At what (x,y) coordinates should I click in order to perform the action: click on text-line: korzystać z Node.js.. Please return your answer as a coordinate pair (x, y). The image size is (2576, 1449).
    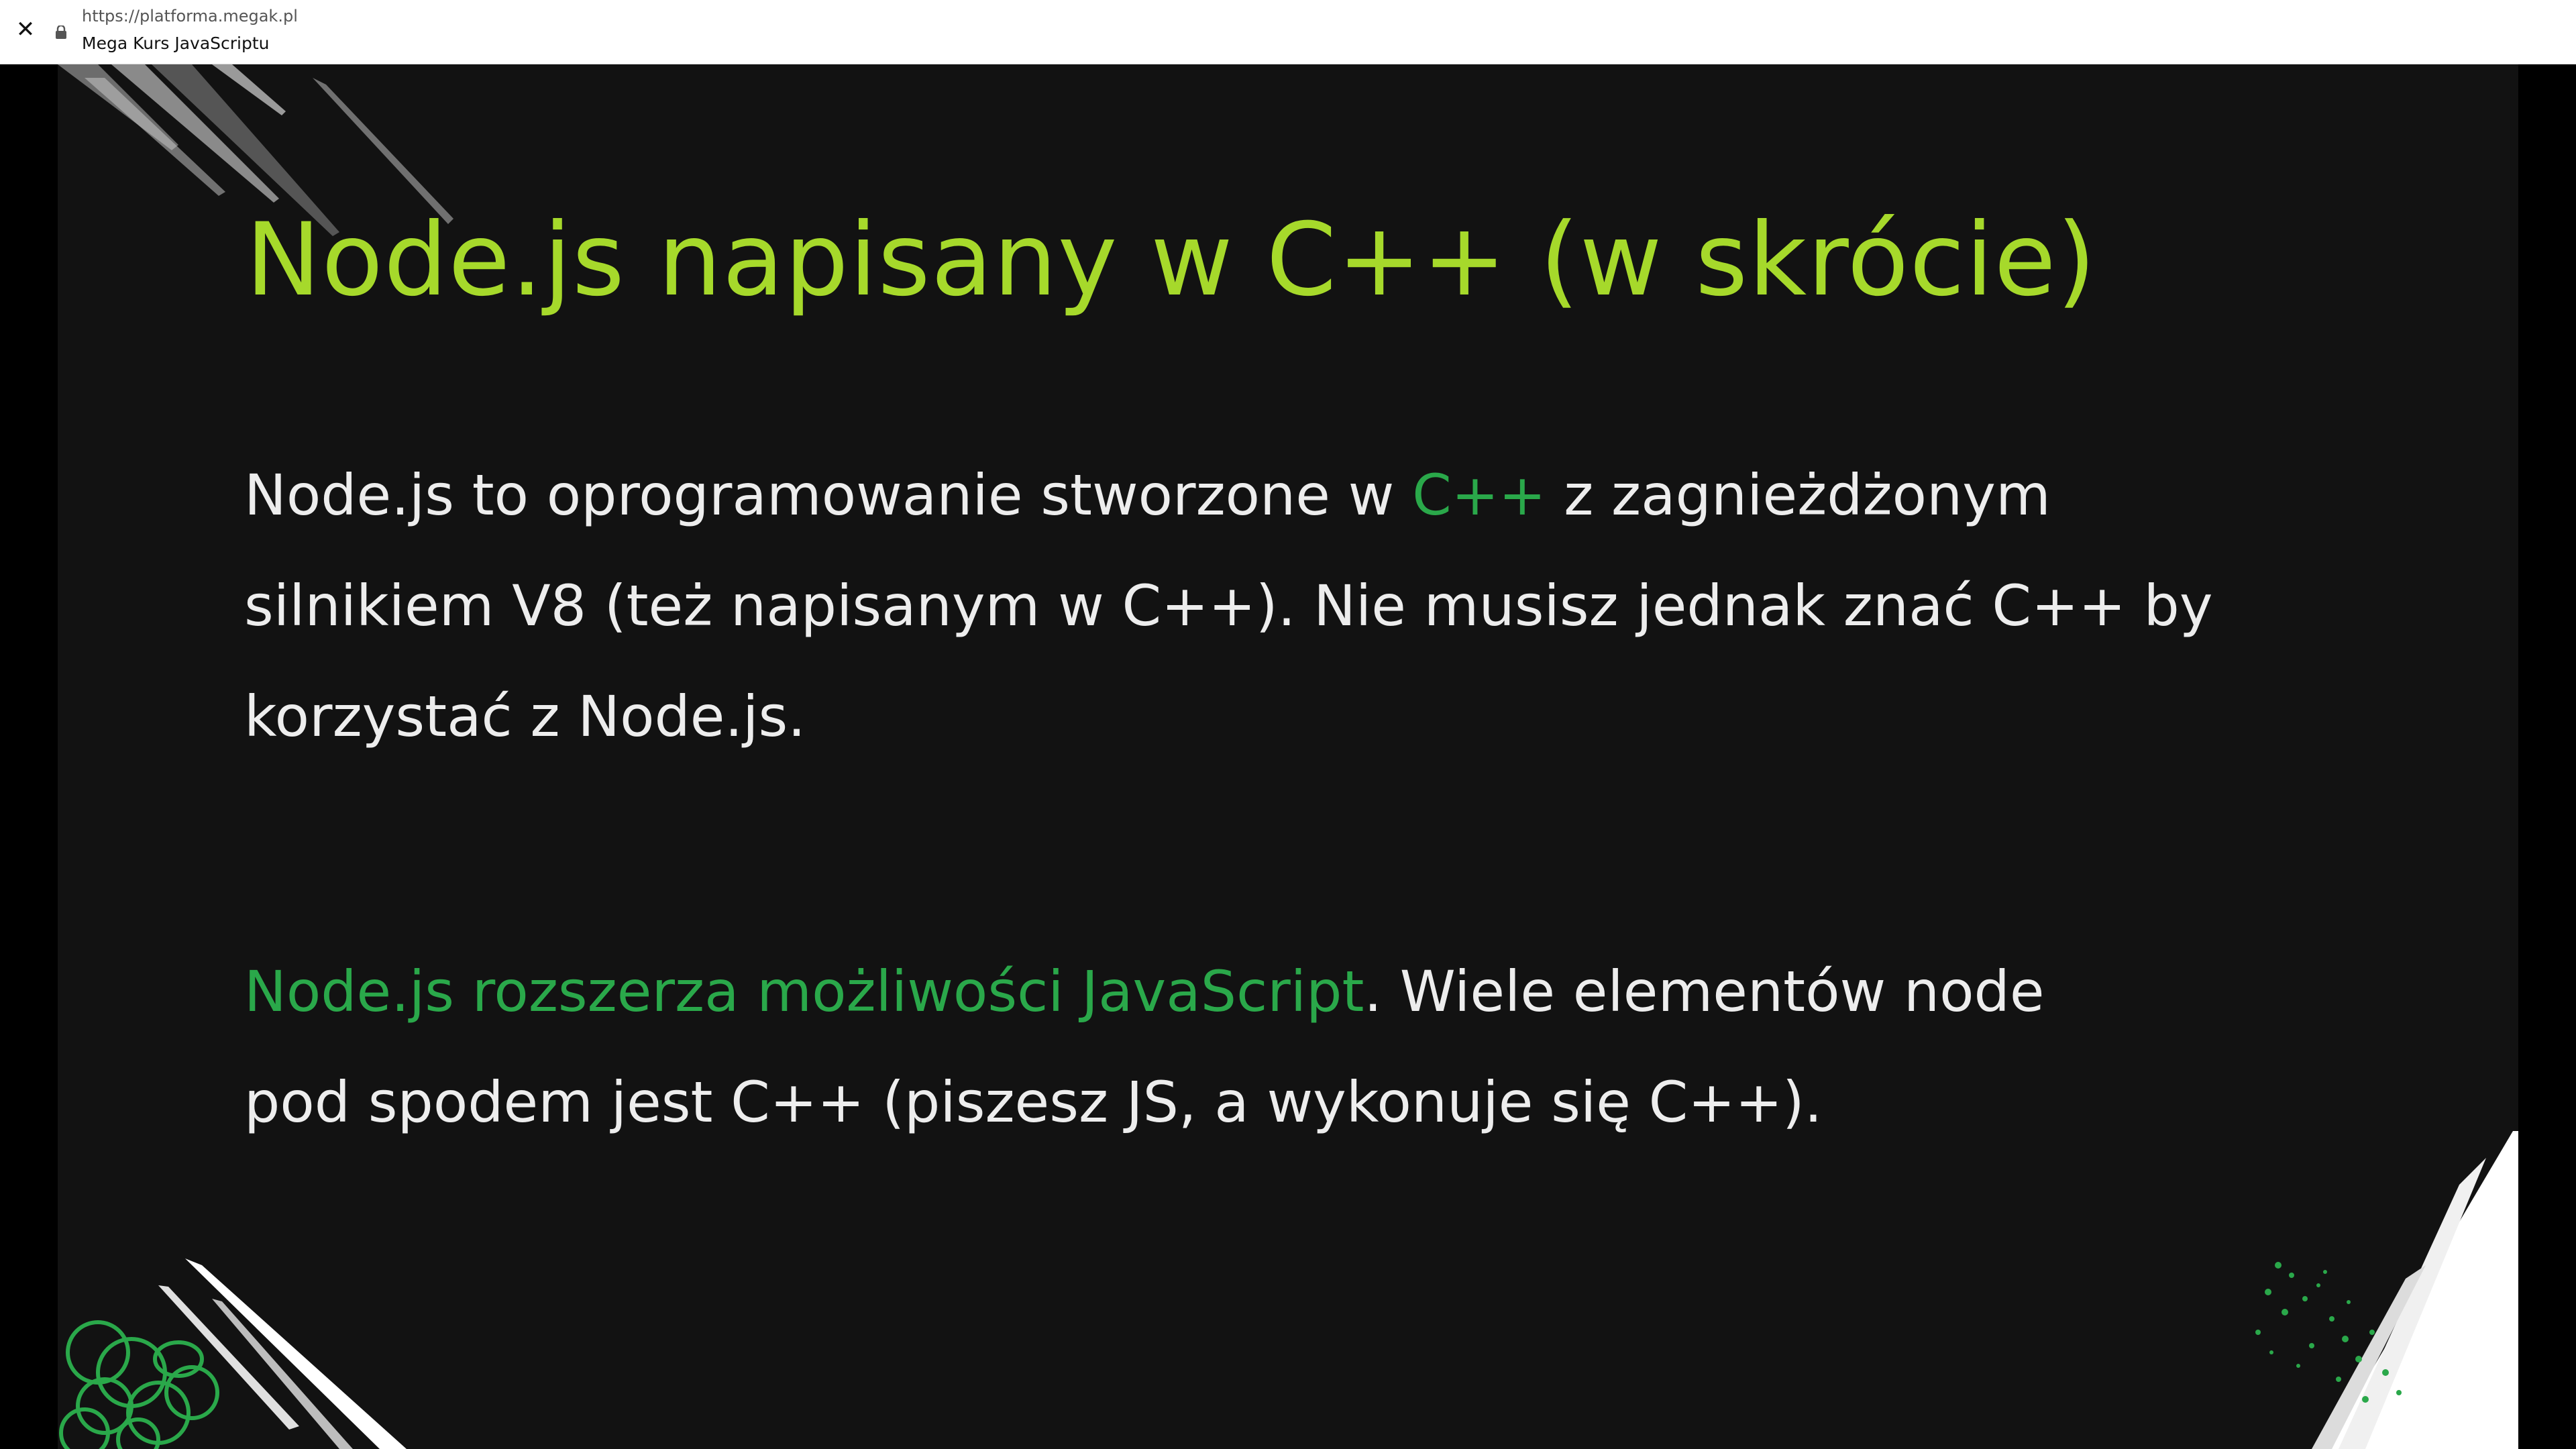
    Looking at the image, I should click on (525, 716).